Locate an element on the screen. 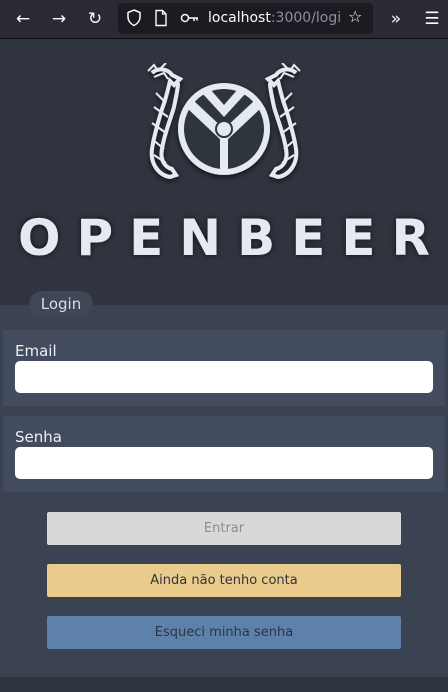 This screenshot has height=692, width=448. email-label: Email is located at coordinates (36, 351).